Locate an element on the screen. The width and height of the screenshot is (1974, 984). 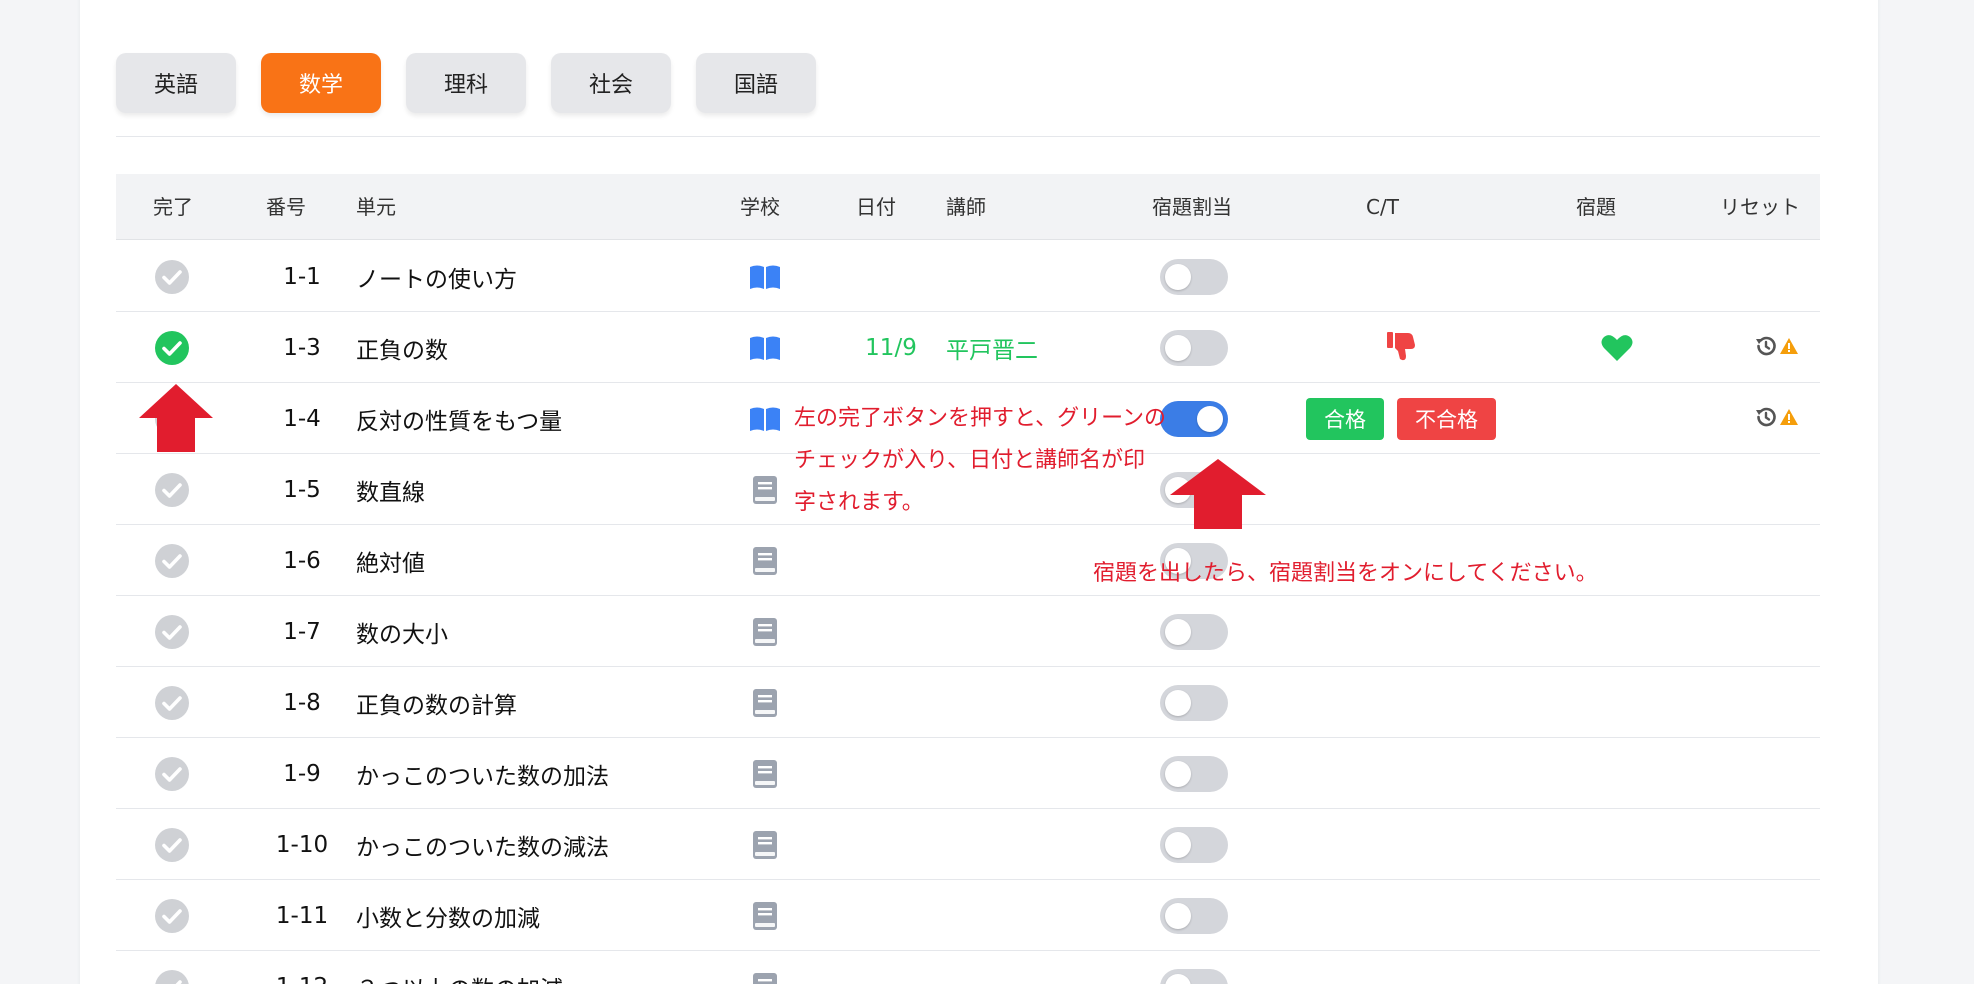
tab-subject: 英語 is located at coordinates (176, 83).